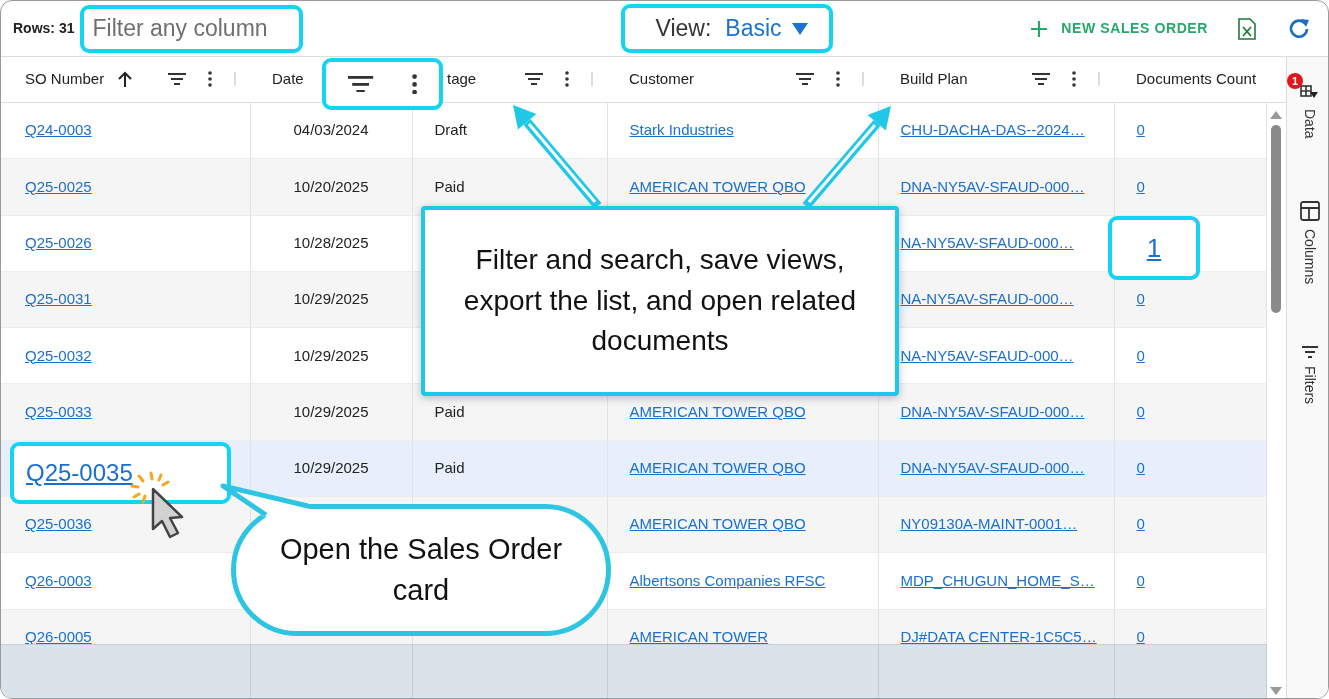 This screenshot has width=1329, height=699. What do you see at coordinates (1307, 238) in the screenshot?
I see `side-tab: Columns` at bounding box center [1307, 238].